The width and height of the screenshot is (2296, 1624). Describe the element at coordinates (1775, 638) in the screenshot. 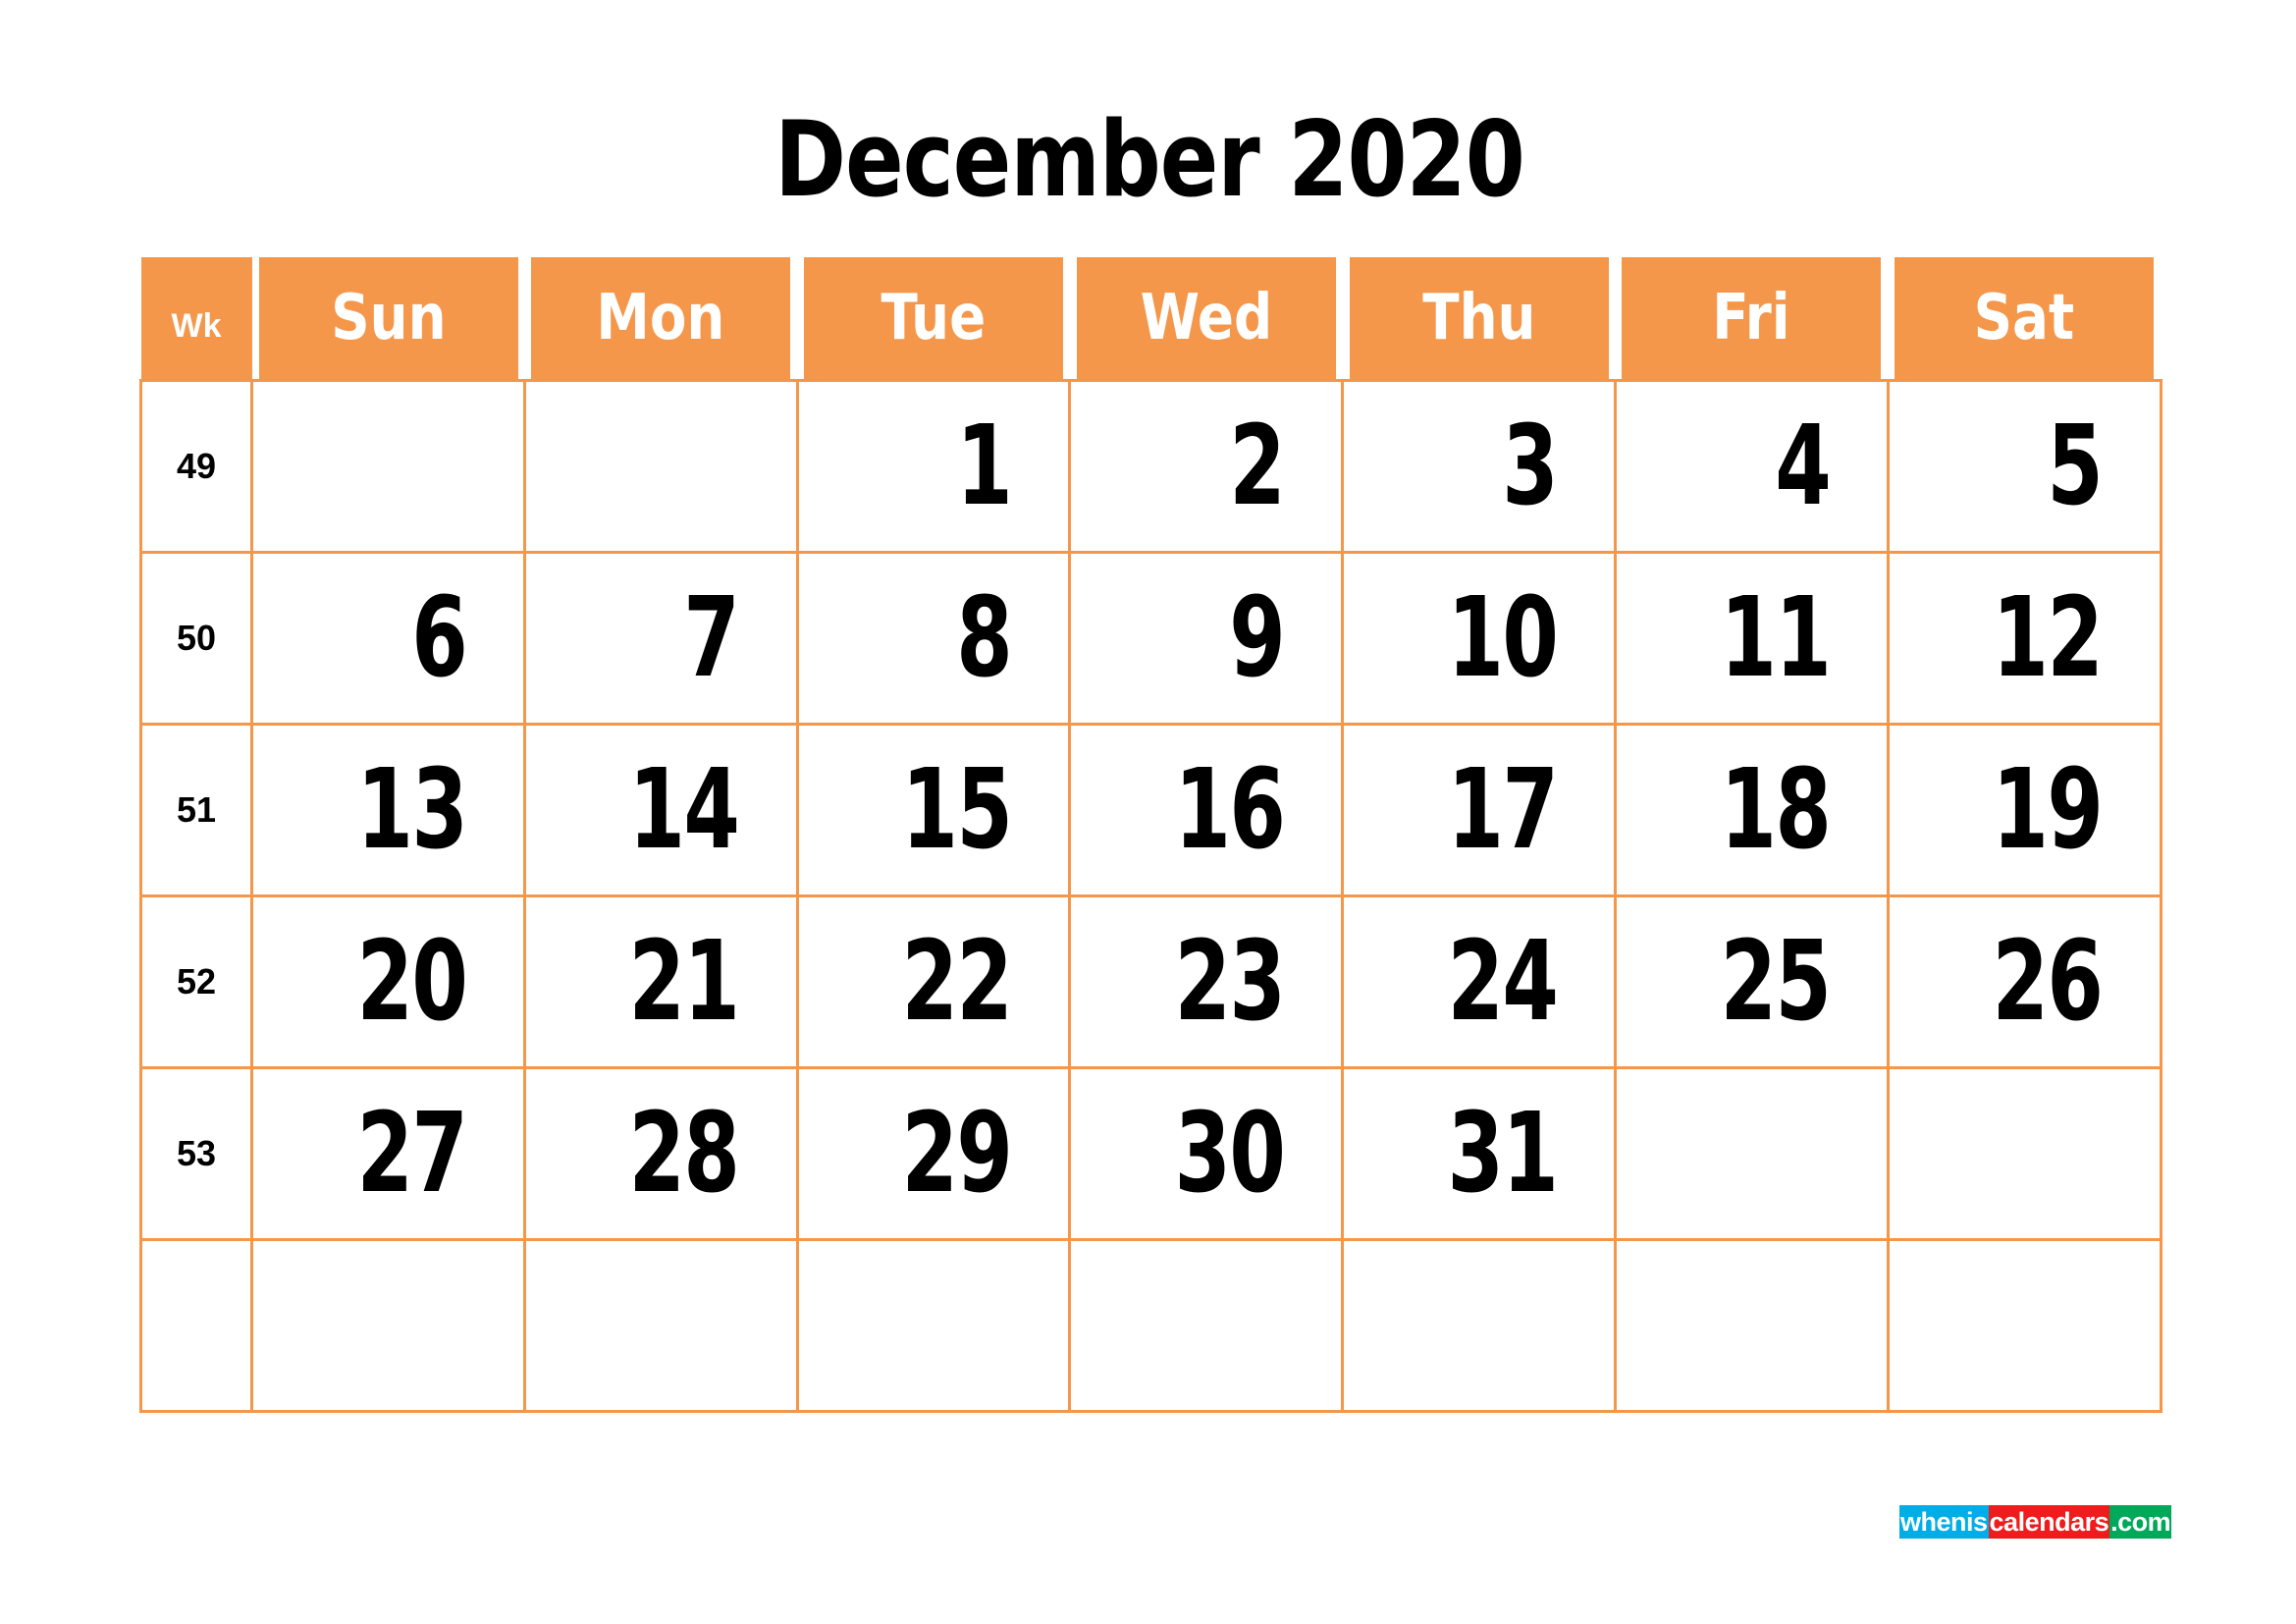

I see `day-number: 11` at that location.